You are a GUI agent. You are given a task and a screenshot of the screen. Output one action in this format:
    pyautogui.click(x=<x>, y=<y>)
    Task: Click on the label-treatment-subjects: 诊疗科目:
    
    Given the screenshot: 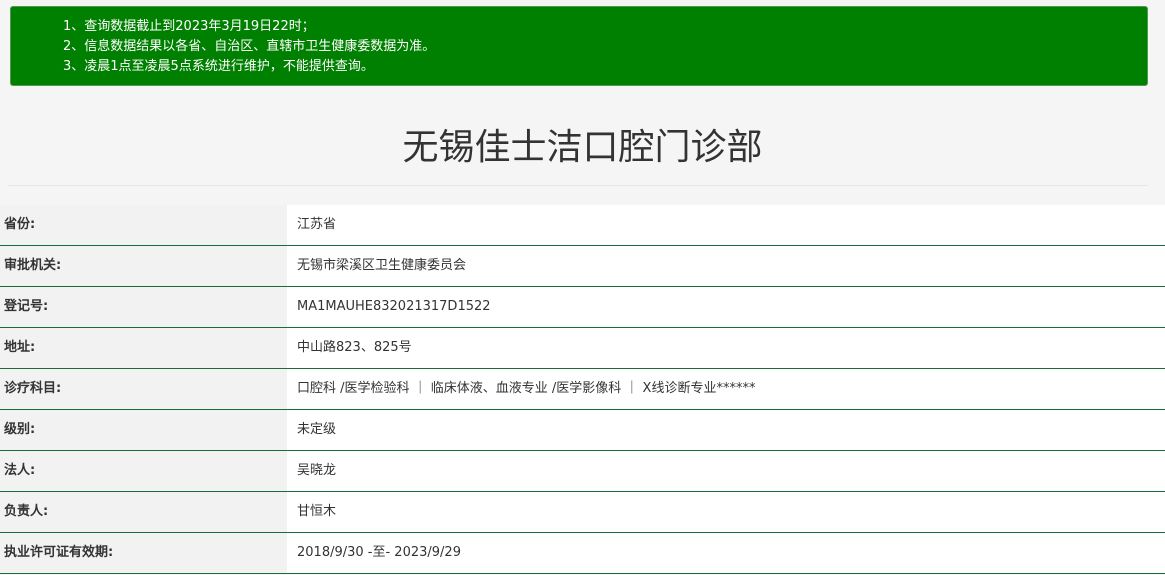 What is the action you would take?
    pyautogui.click(x=143, y=389)
    